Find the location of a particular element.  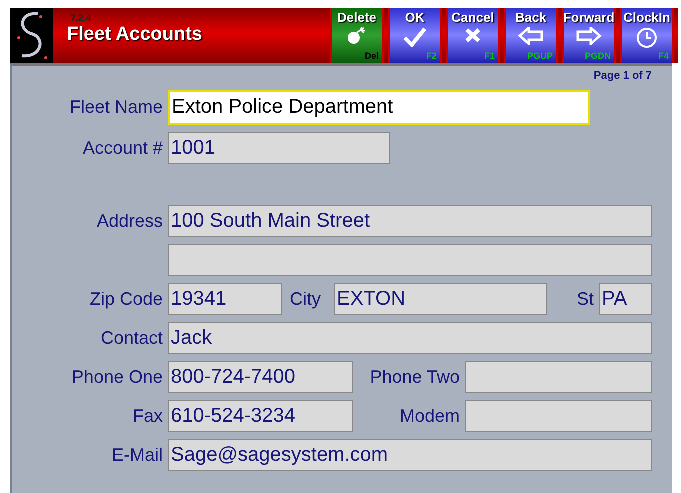

hotkey-label: PGDN is located at coordinates (597, 57).